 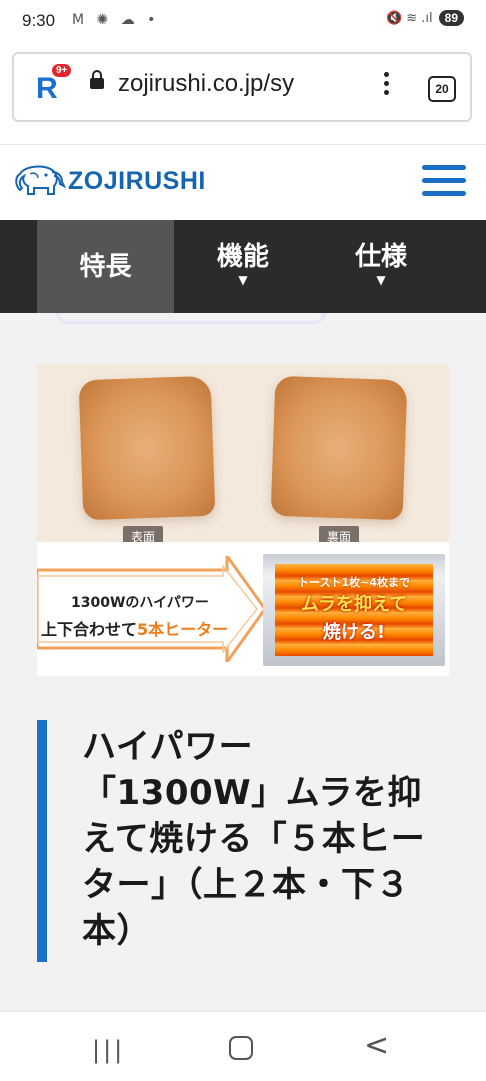 I want to click on tab-label: 仕様, so click(x=380, y=257).